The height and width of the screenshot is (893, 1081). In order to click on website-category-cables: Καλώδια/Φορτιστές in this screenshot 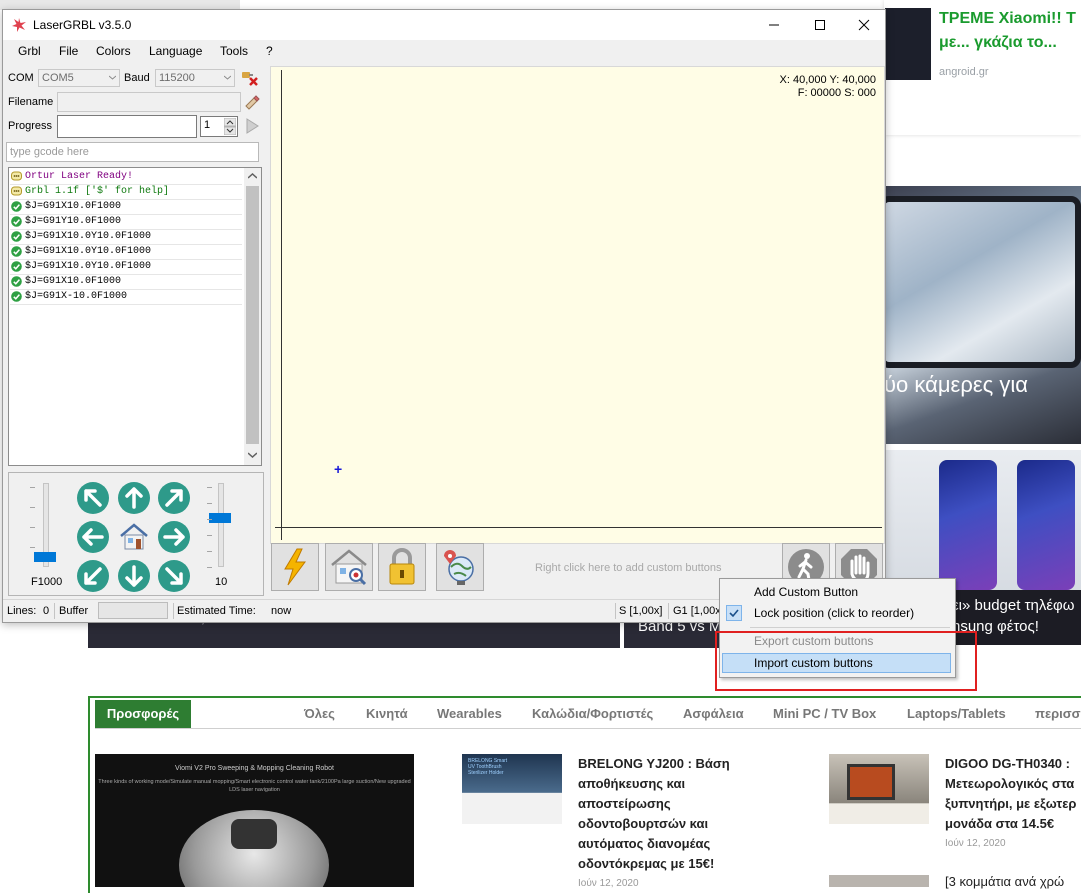, I will do `click(592, 713)`.